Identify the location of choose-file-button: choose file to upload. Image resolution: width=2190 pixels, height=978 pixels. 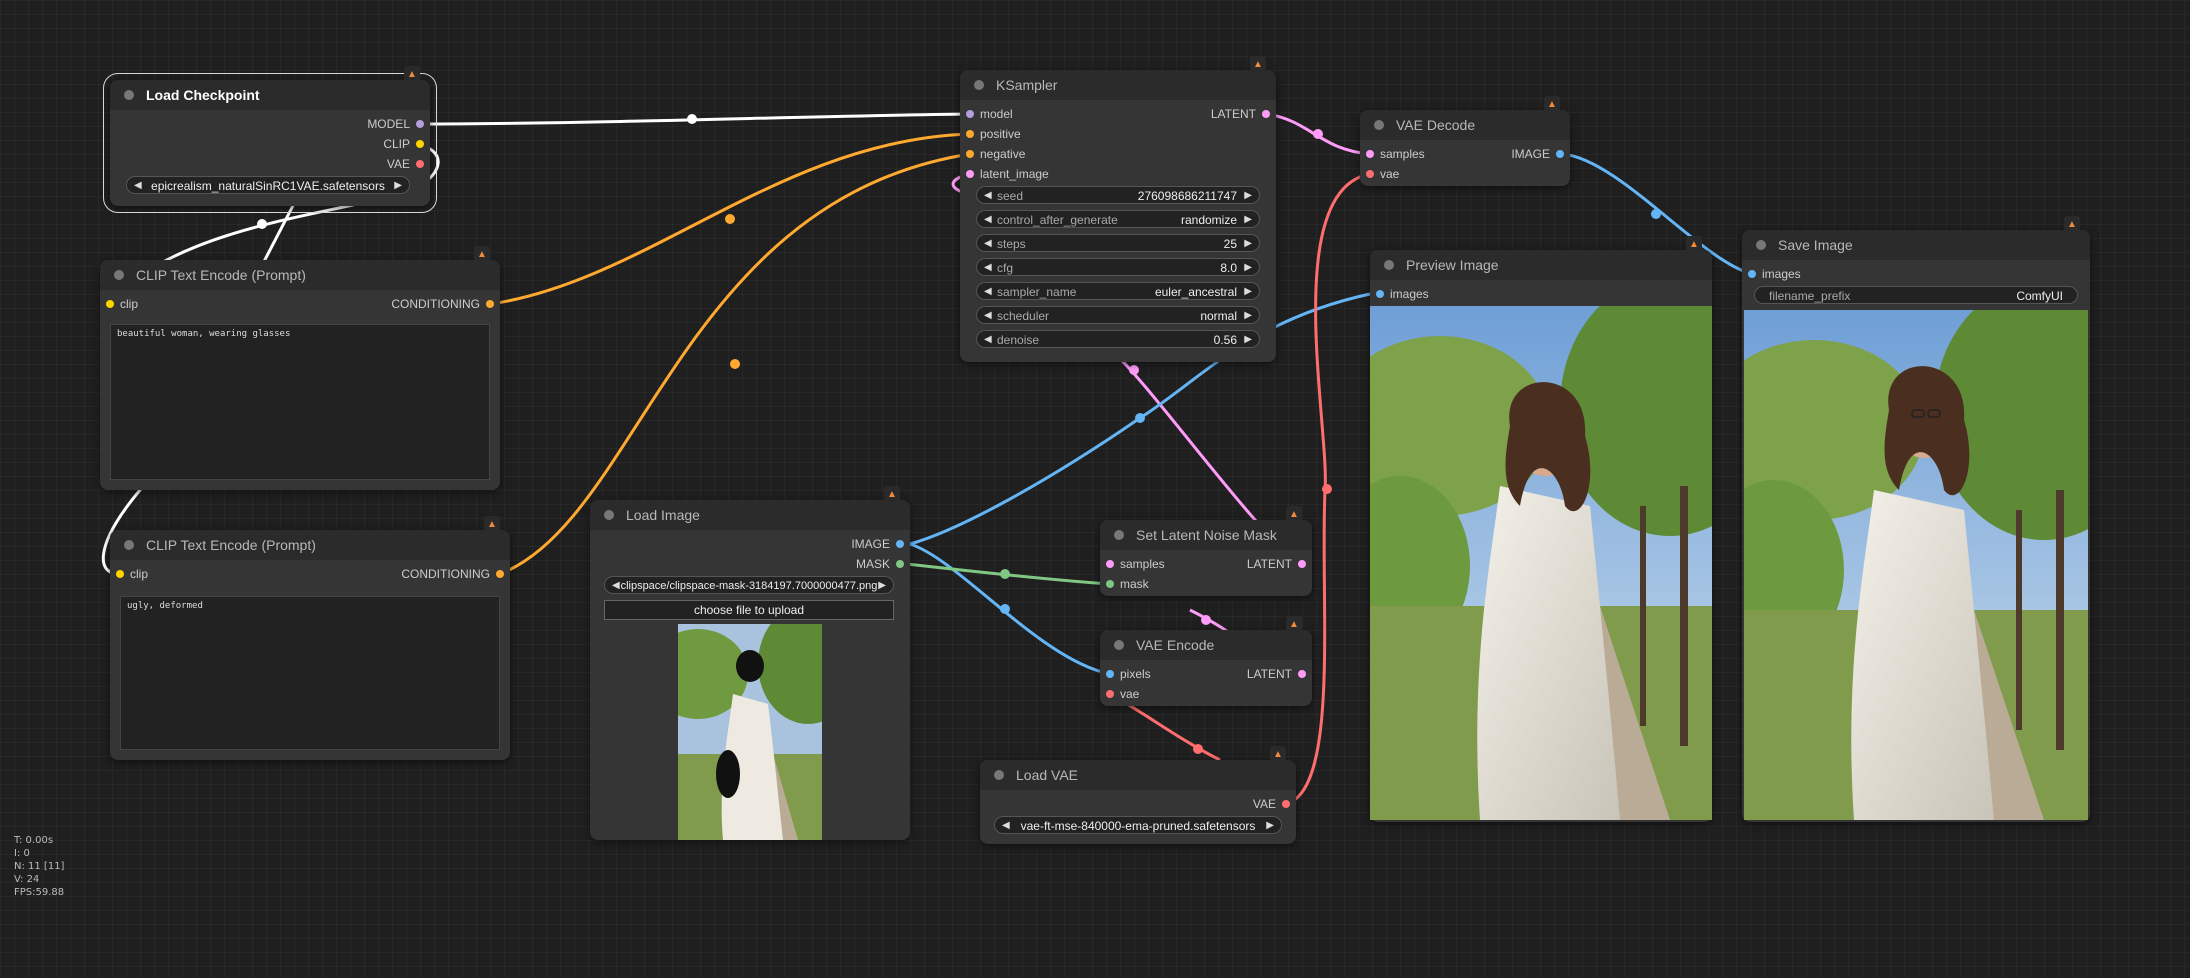
(749, 610).